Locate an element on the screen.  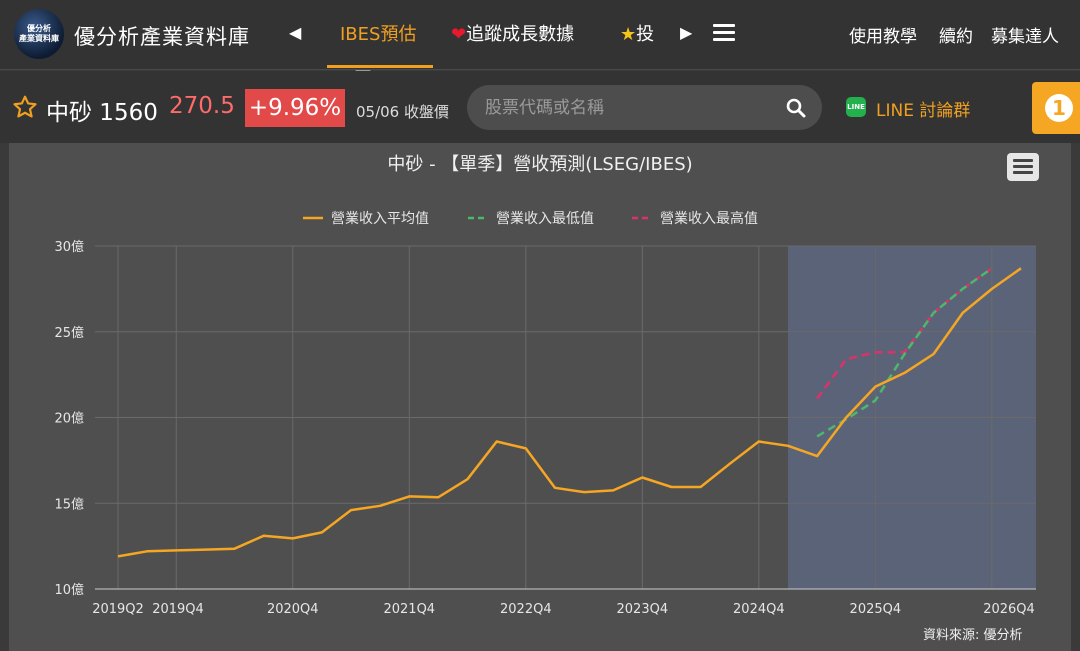
recruit-link: 募集達人 is located at coordinates (1025, 34).